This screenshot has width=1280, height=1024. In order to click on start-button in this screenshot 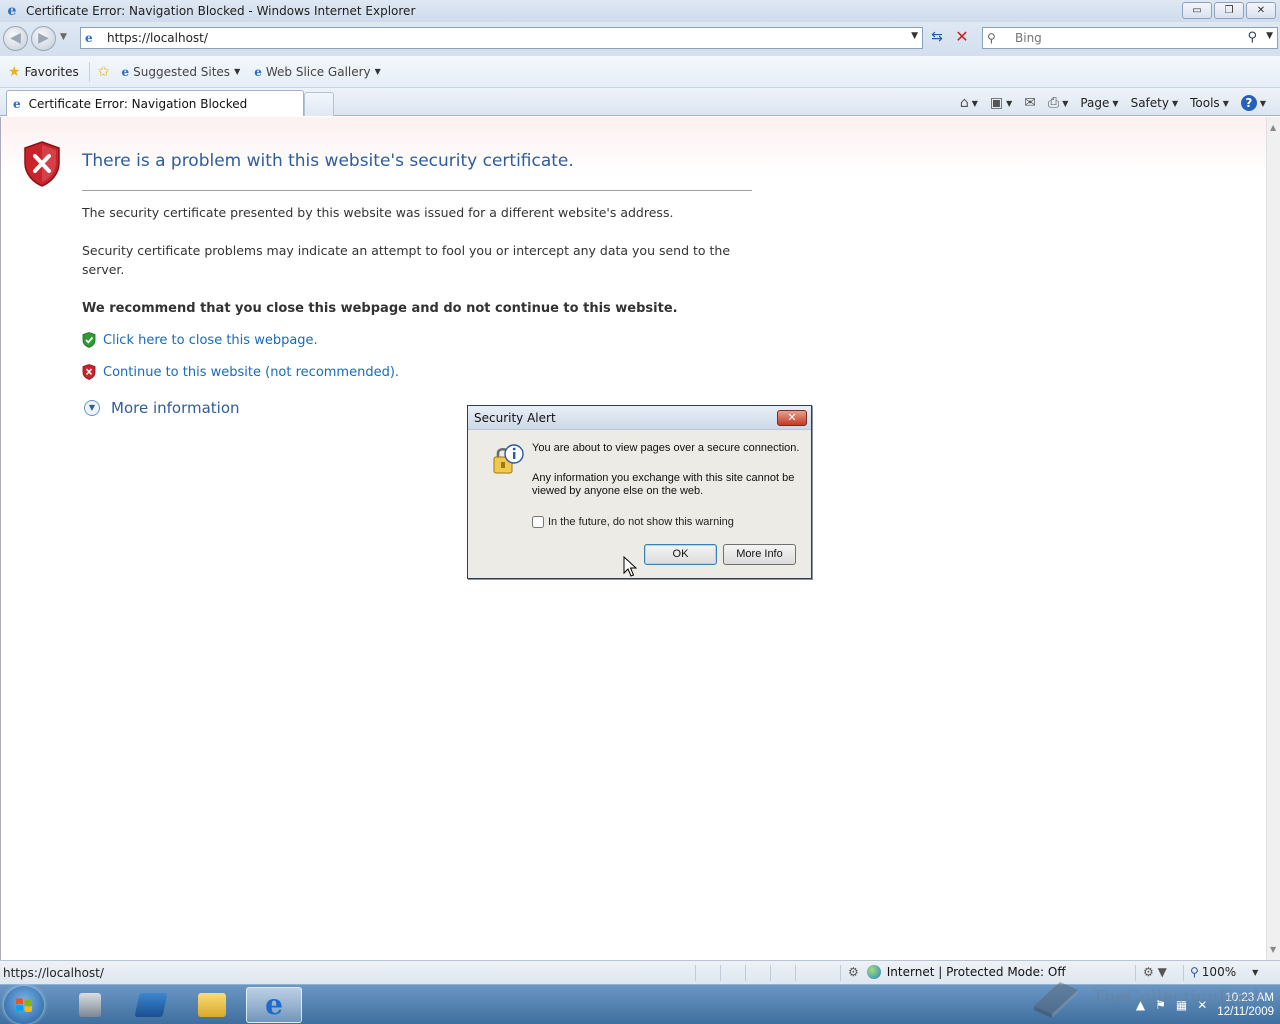, I will do `click(24, 1005)`.